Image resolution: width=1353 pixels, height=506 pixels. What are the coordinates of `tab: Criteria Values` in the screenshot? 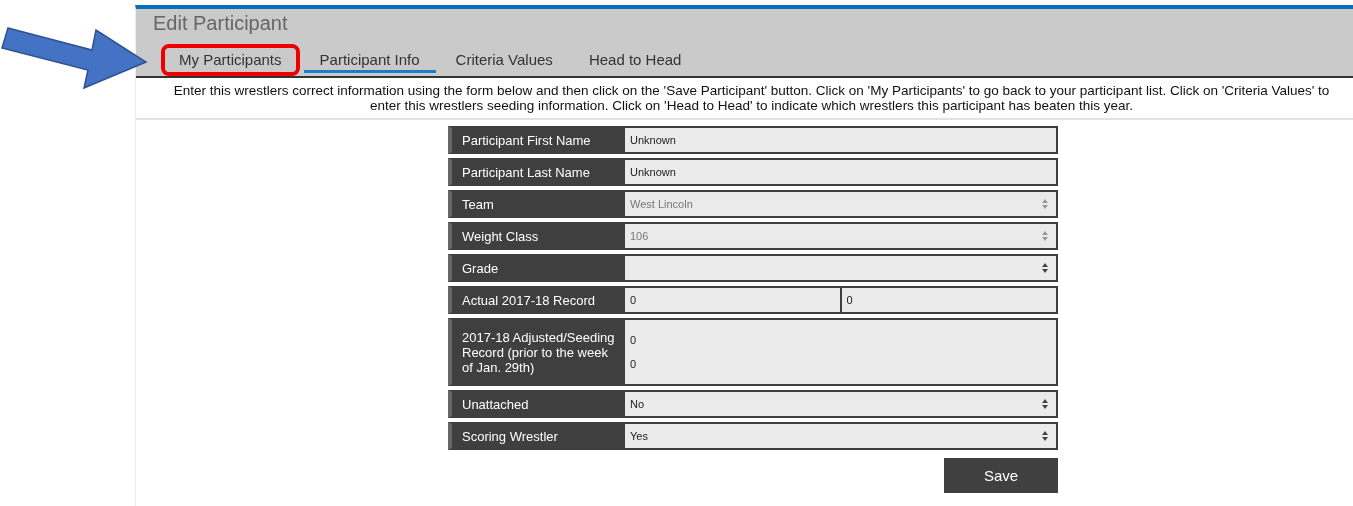 It's located at (504, 60).